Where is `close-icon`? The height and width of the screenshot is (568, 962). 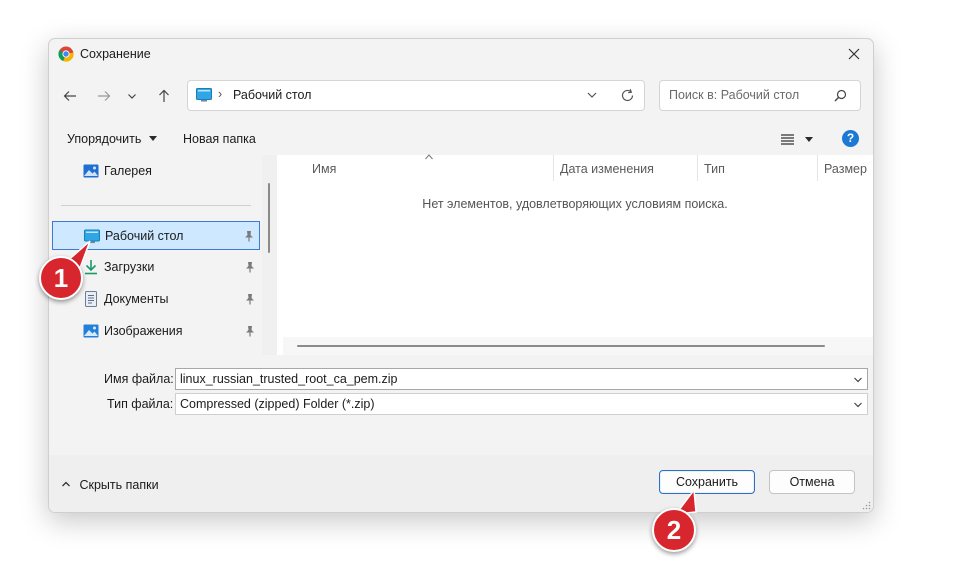 close-icon is located at coordinates (854, 54).